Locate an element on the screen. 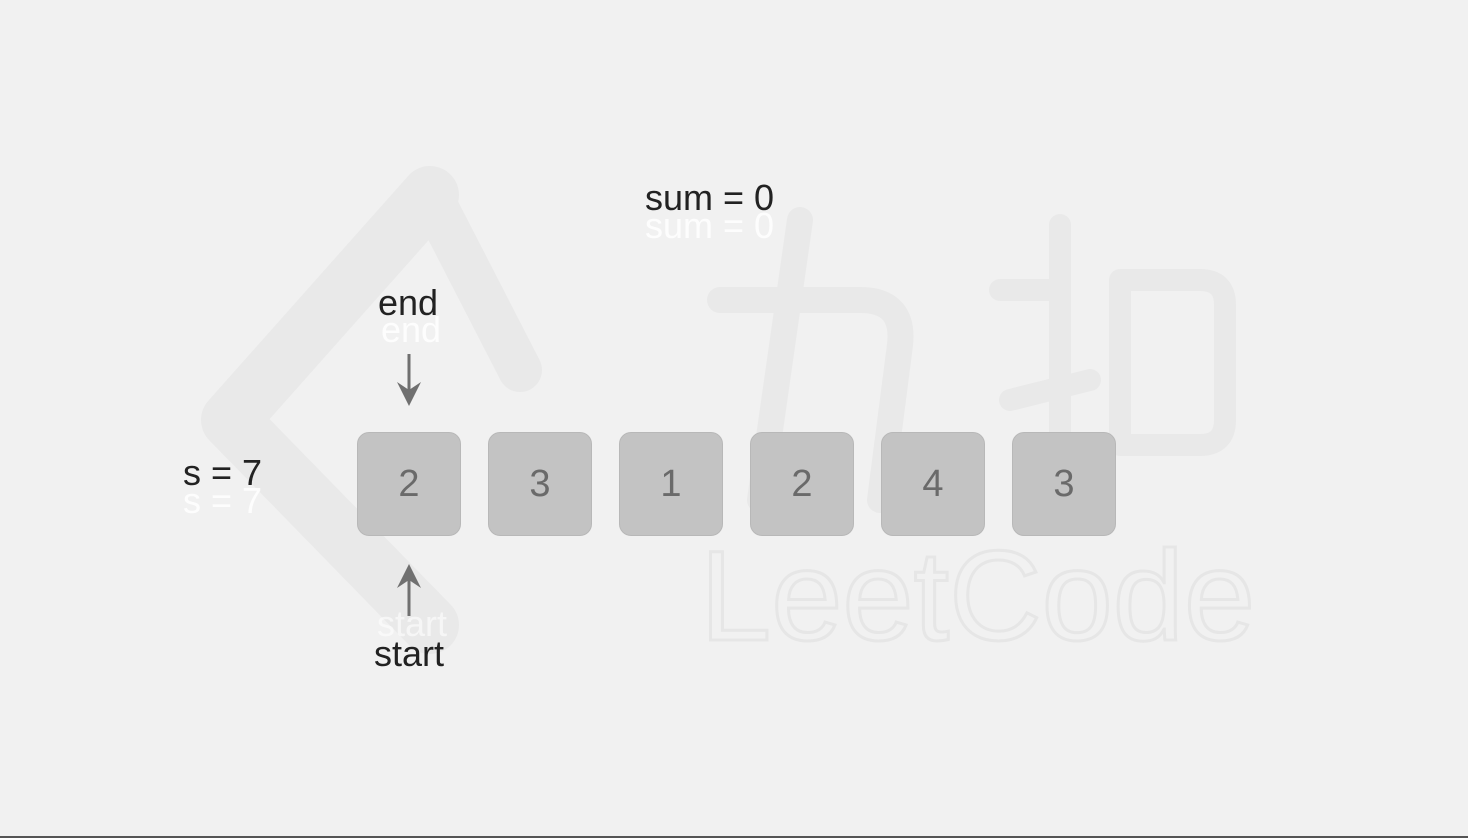 The height and width of the screenshot is (838, 1468). target-sum-label-ghost: s = 7 is located at coordinates (223, 500).